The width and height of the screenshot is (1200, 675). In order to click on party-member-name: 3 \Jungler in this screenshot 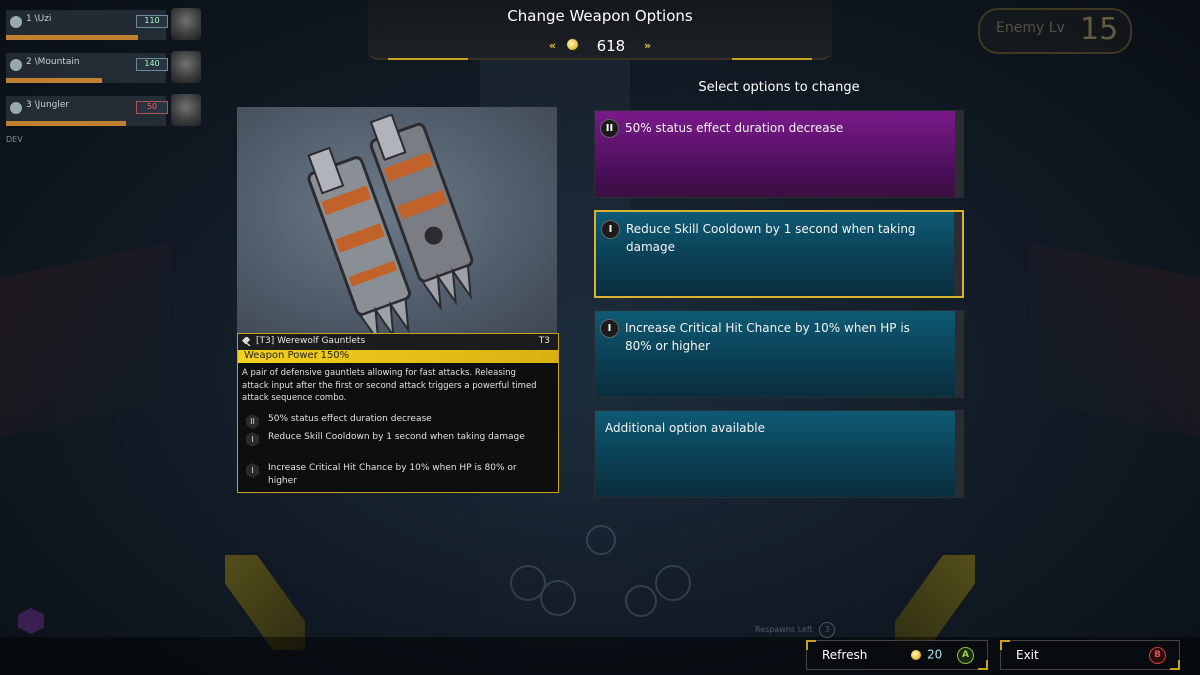, I will do `click(48, 105)`.